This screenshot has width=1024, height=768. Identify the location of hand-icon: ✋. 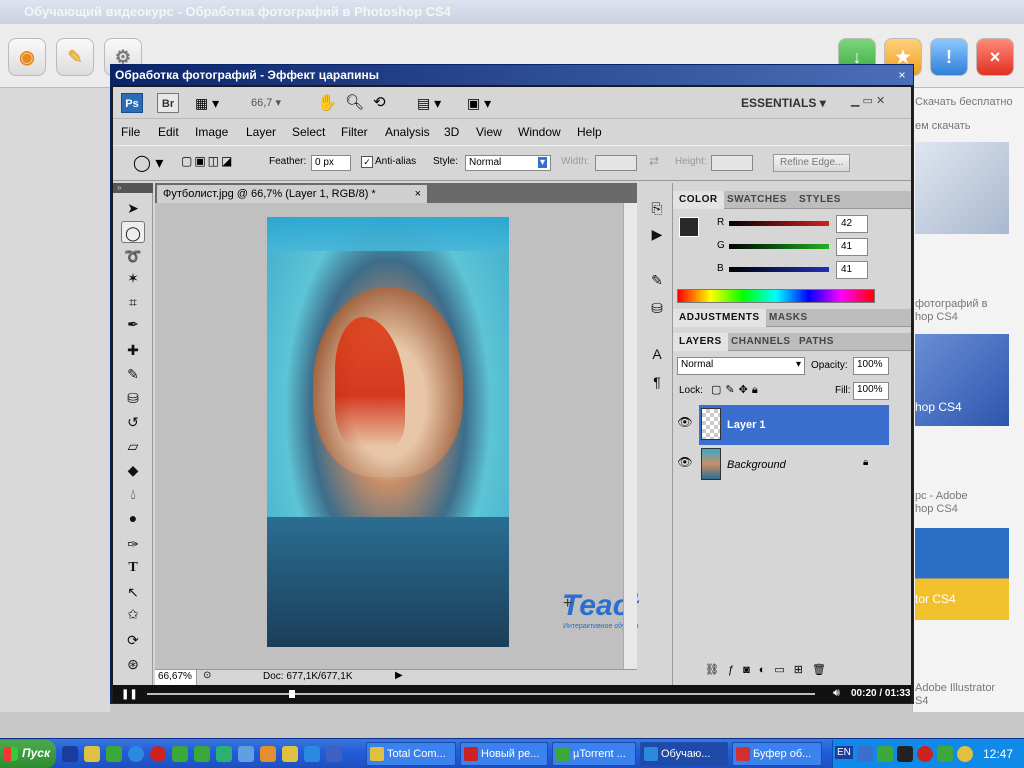
(327, 103).